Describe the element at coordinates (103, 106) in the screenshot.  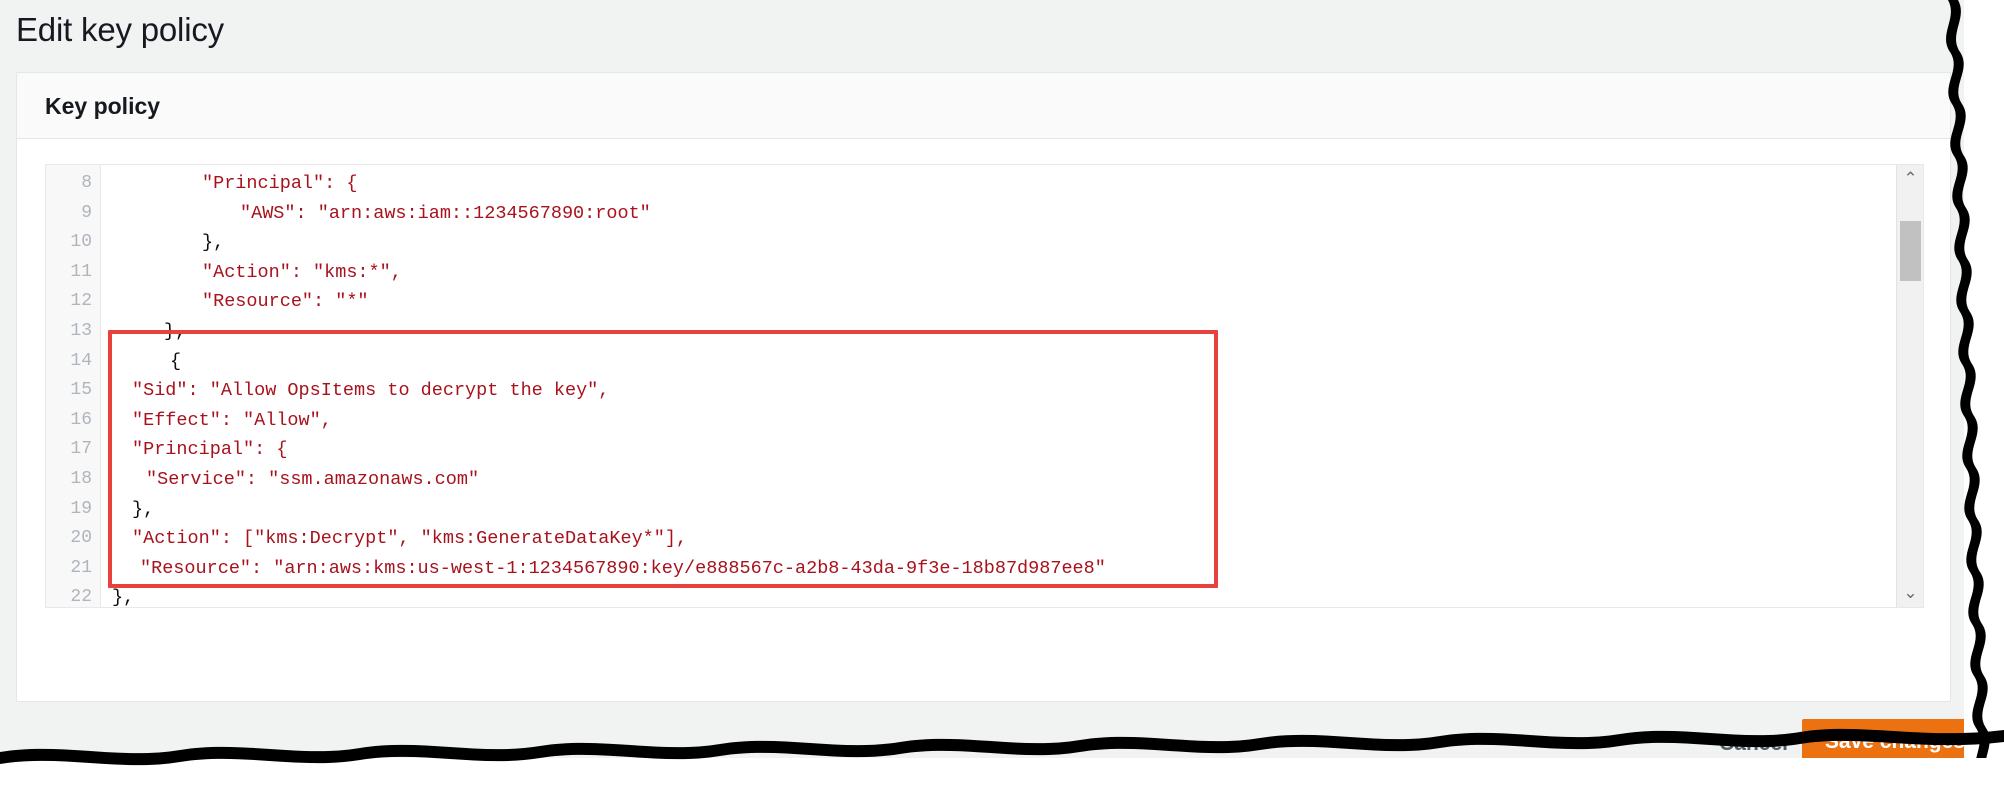
I see `card-header-title: Key policy` at that location.